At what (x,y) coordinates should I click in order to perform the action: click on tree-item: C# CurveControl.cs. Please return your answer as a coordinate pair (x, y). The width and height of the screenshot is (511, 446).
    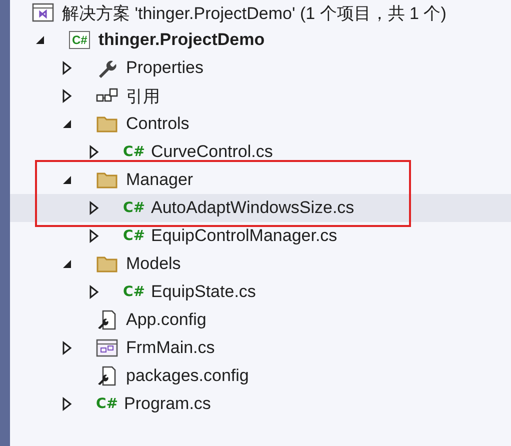
    Looking at the image, I should click on (260, 152).